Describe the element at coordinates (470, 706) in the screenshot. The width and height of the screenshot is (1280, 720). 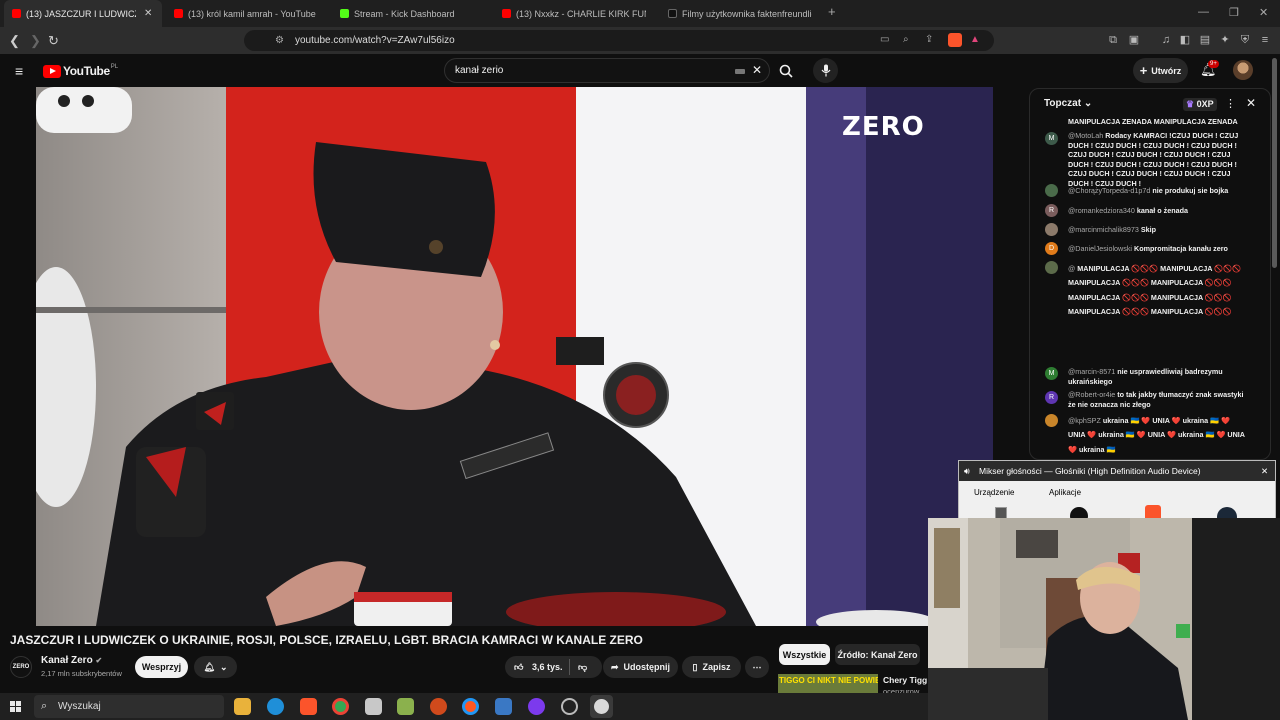
I see `browser-icon` at that location.